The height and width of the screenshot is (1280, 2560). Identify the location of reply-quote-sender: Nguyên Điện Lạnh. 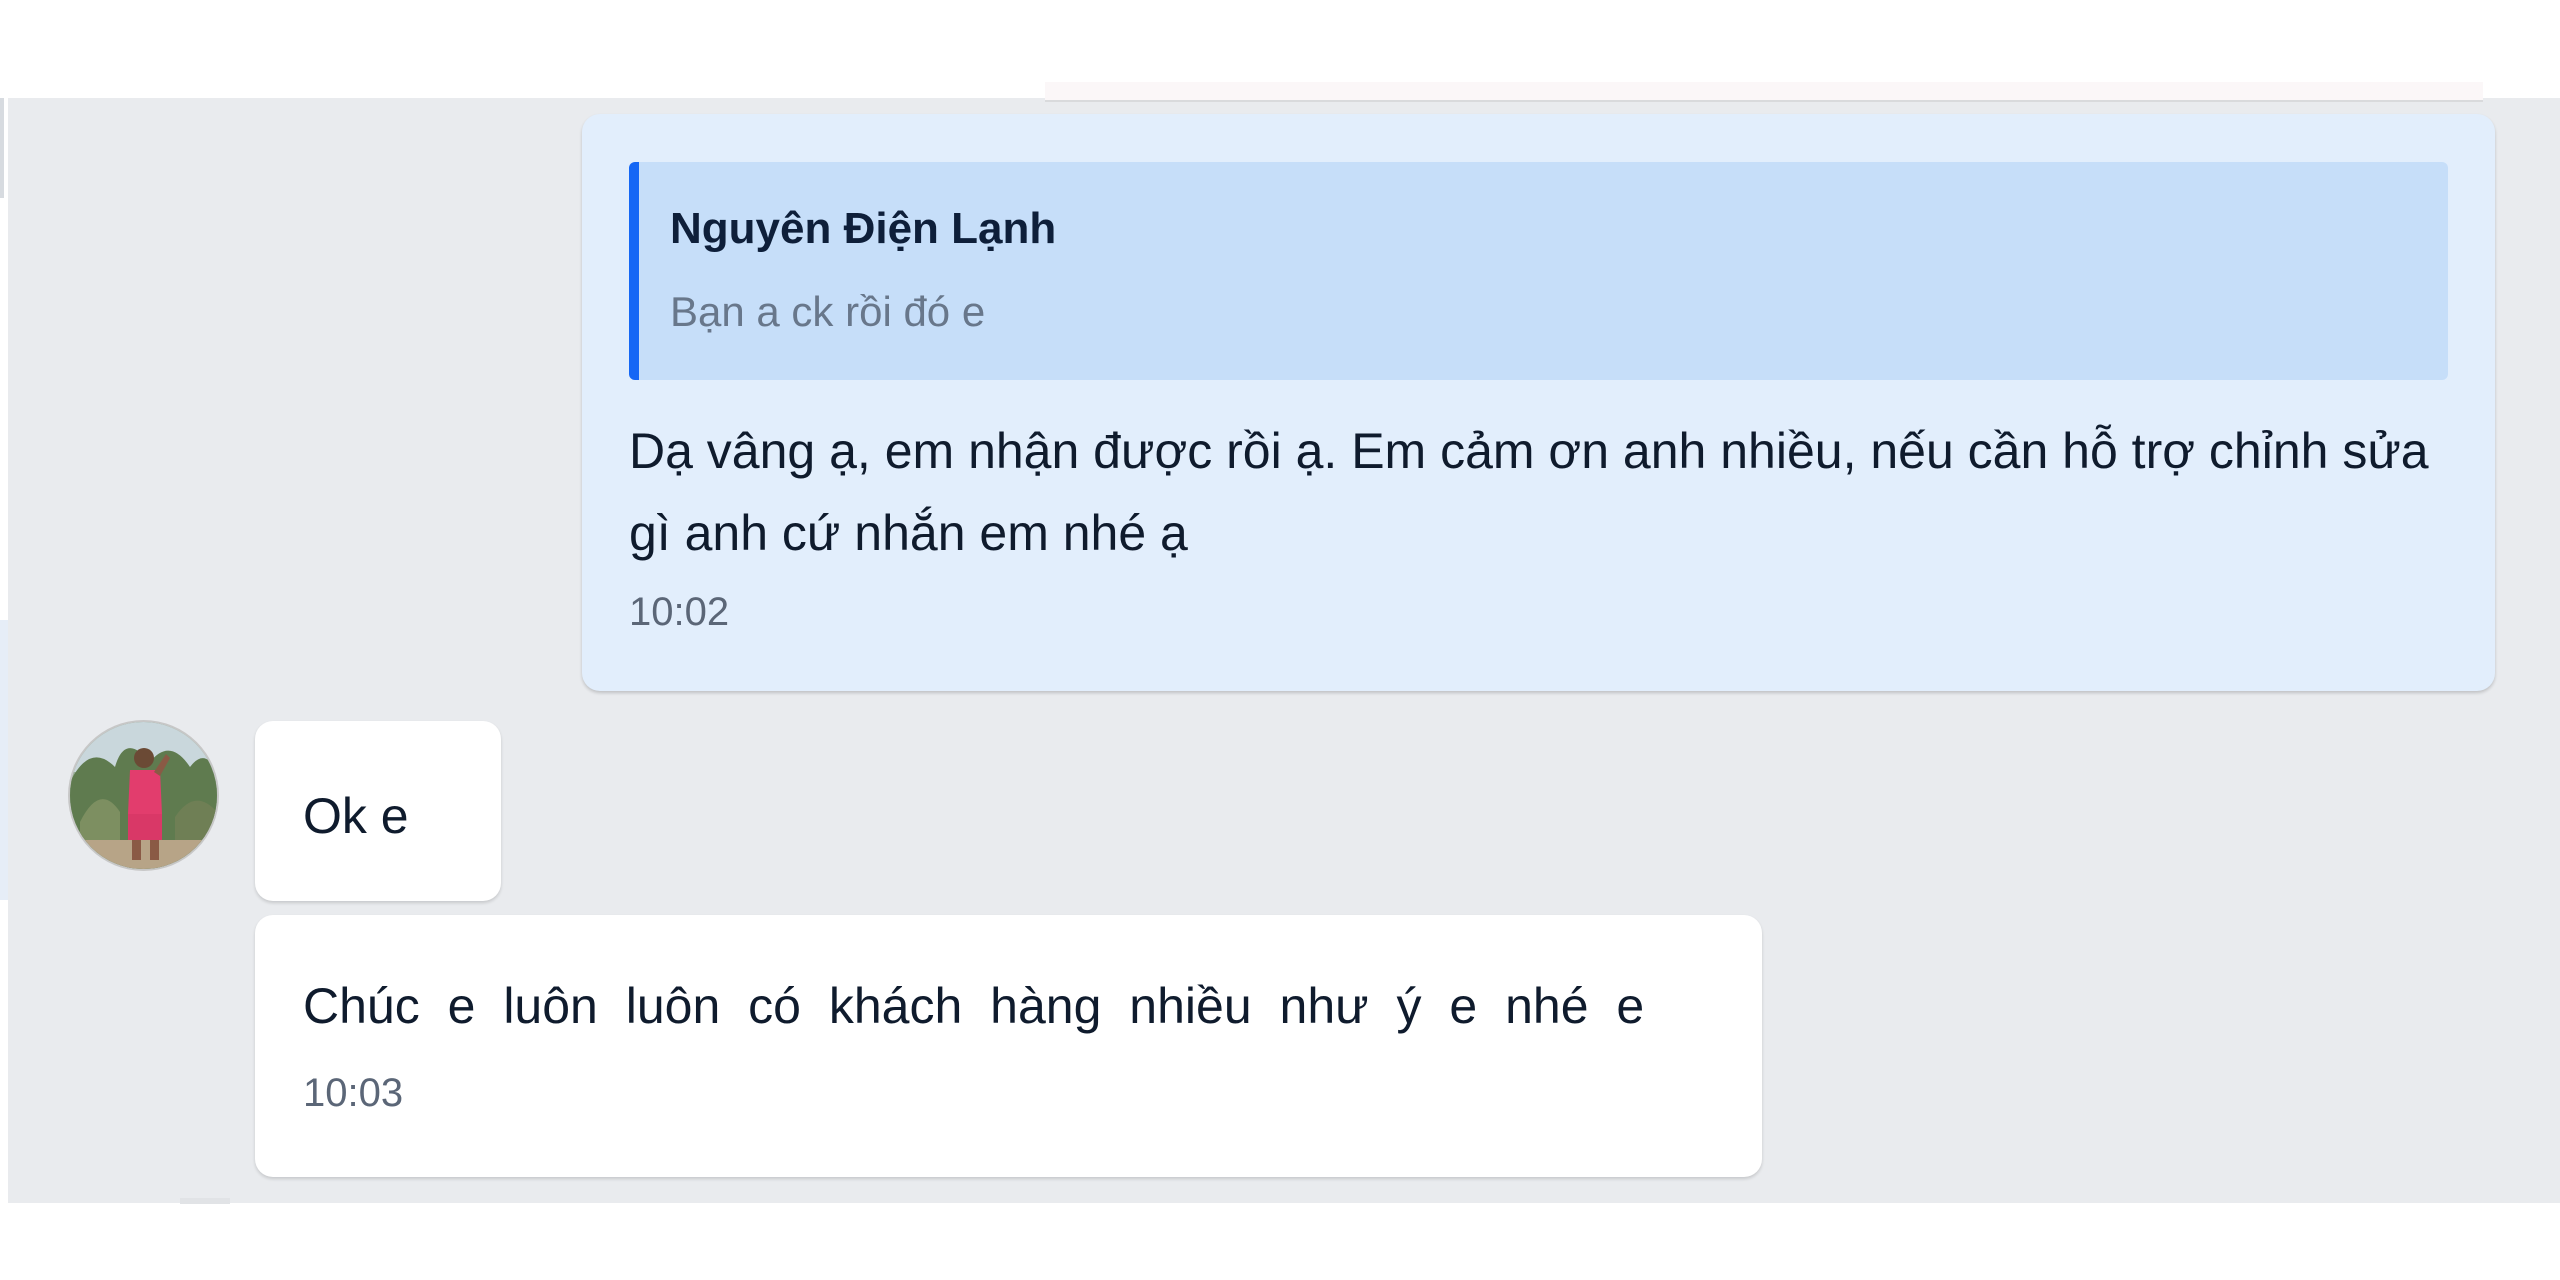
(863, 228).